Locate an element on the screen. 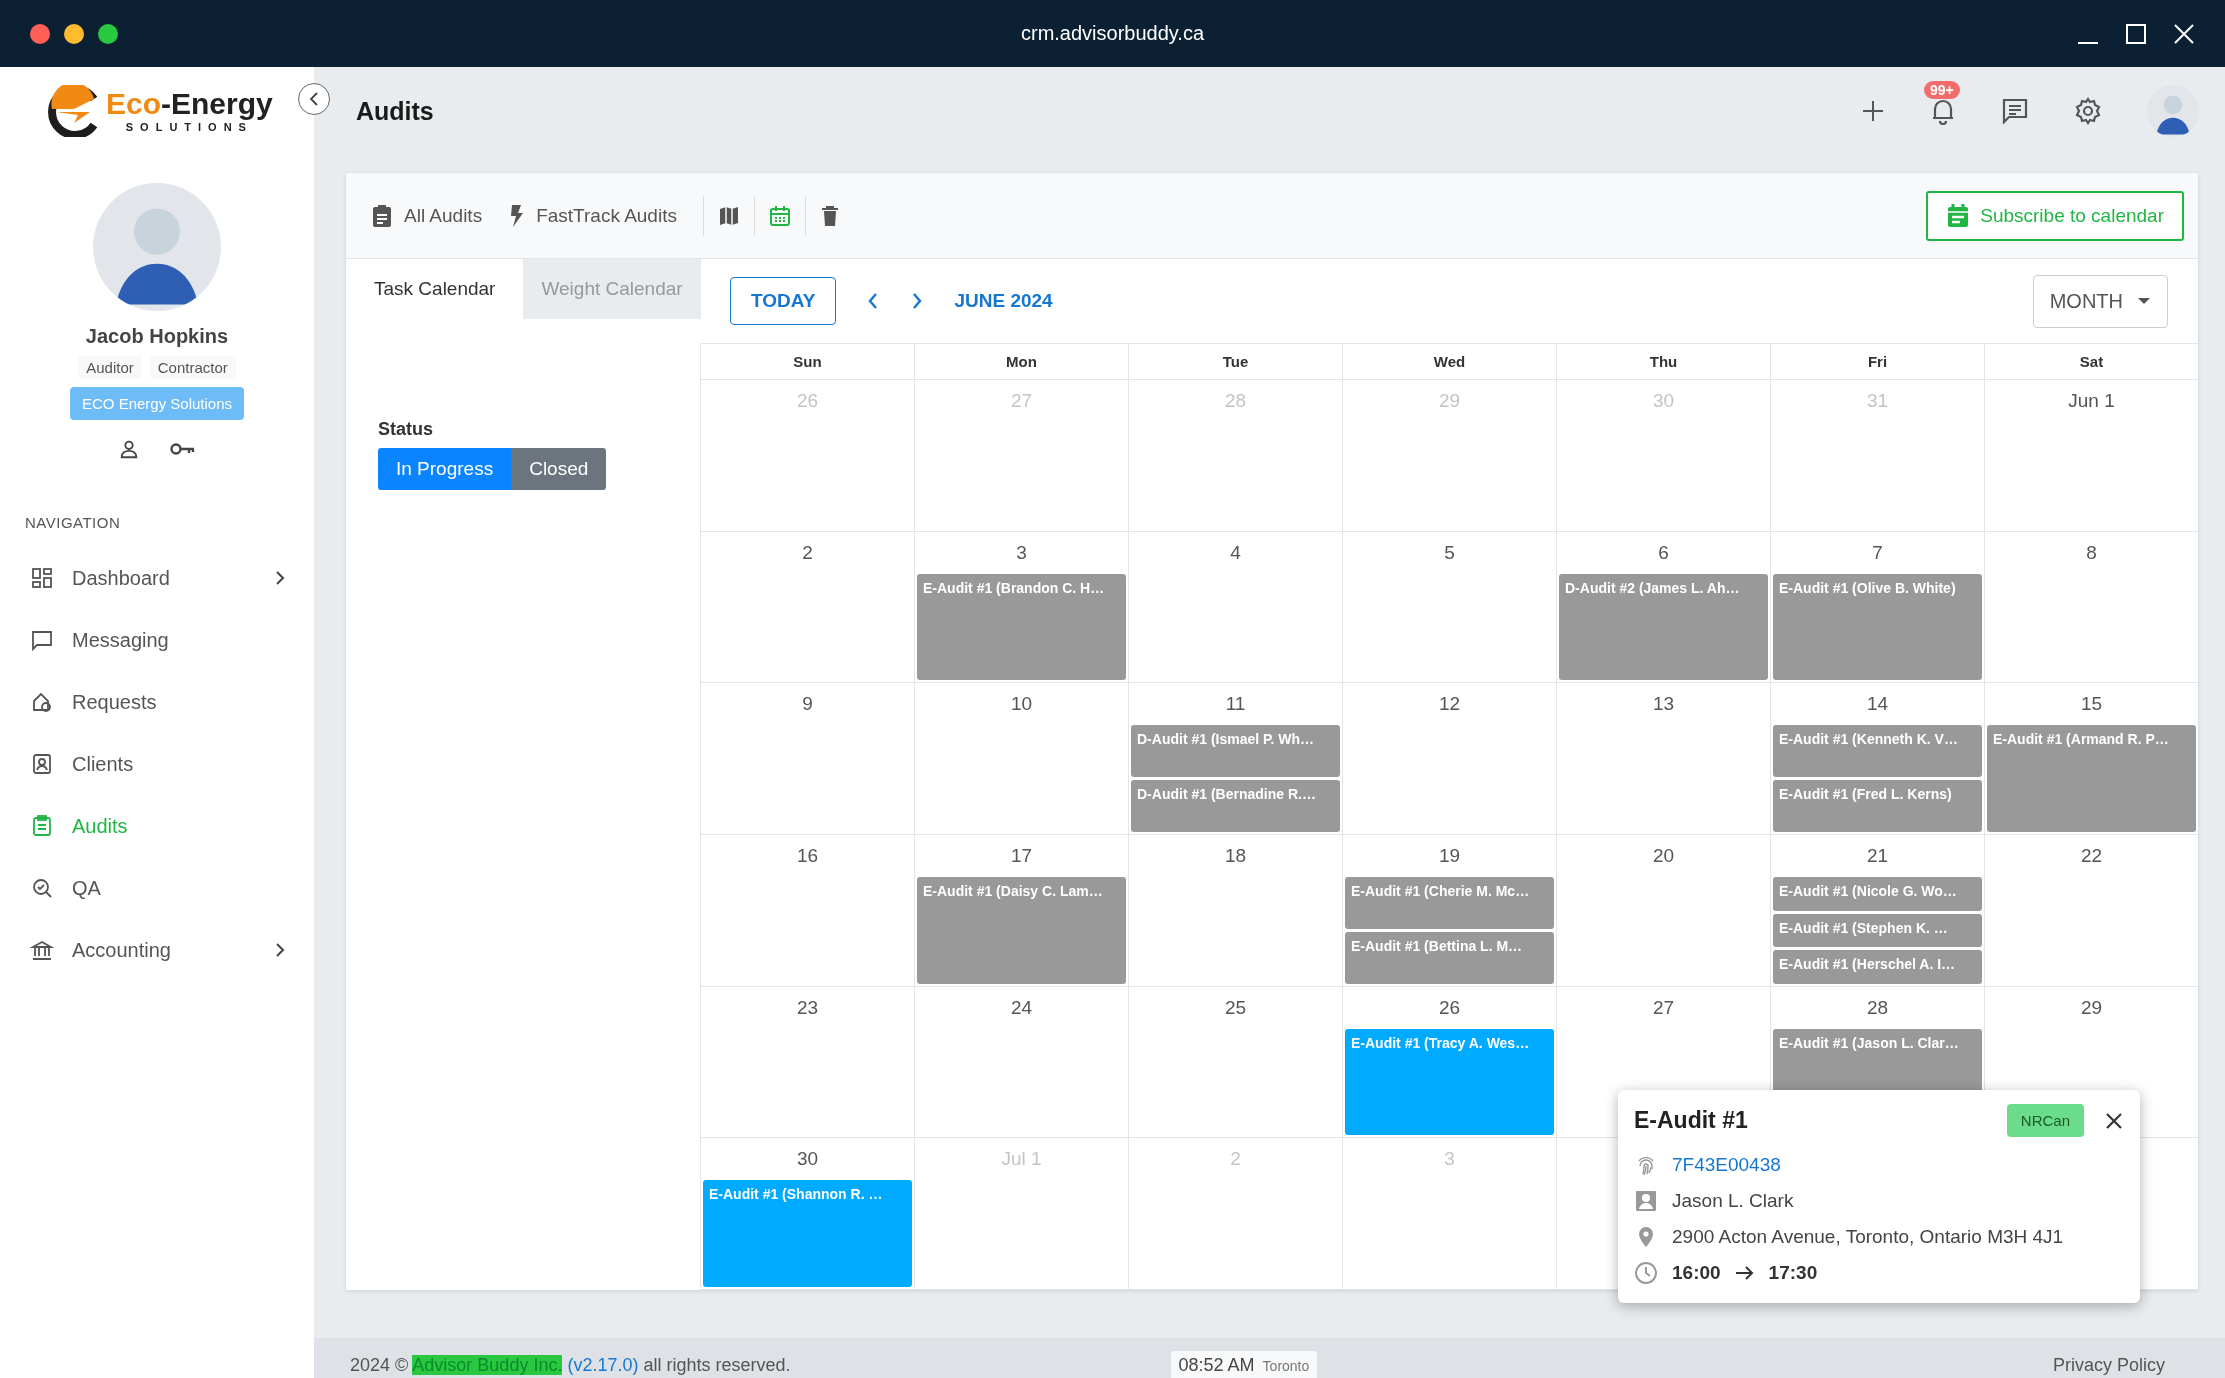 The height and width of the screenshot is (1378, 2225). day-number: 9 is located at coordinates (807, 704).